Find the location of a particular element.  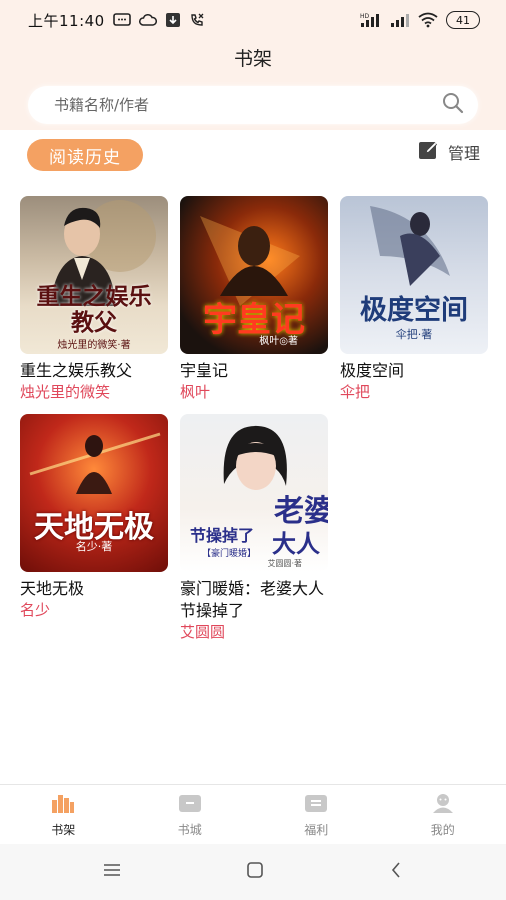

search-icon is located at coordinates (453, 105).